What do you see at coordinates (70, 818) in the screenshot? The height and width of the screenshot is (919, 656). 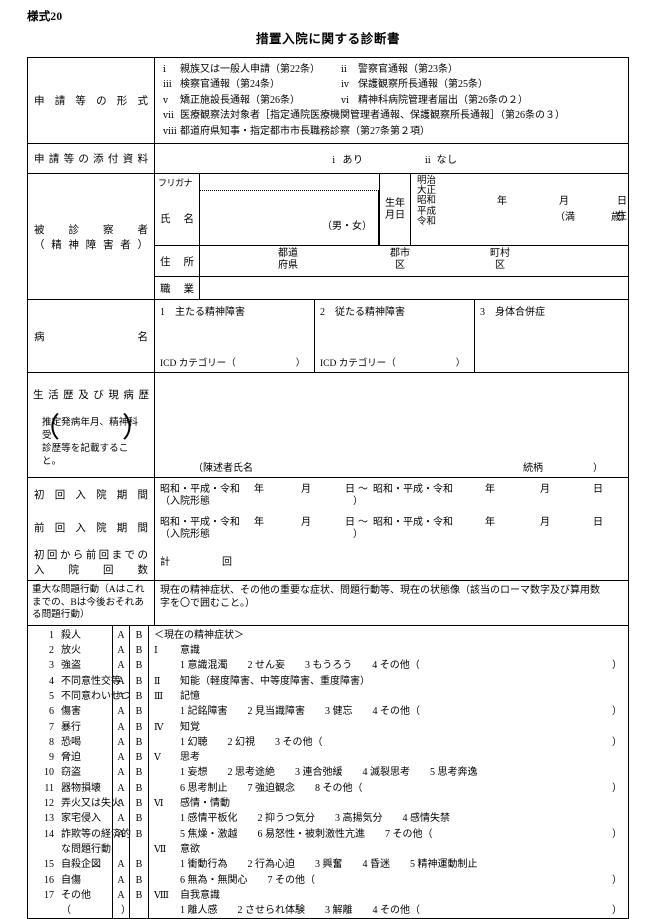 I see `behavior-item: 13 家宅侵入` at bounding box center [70, 818].